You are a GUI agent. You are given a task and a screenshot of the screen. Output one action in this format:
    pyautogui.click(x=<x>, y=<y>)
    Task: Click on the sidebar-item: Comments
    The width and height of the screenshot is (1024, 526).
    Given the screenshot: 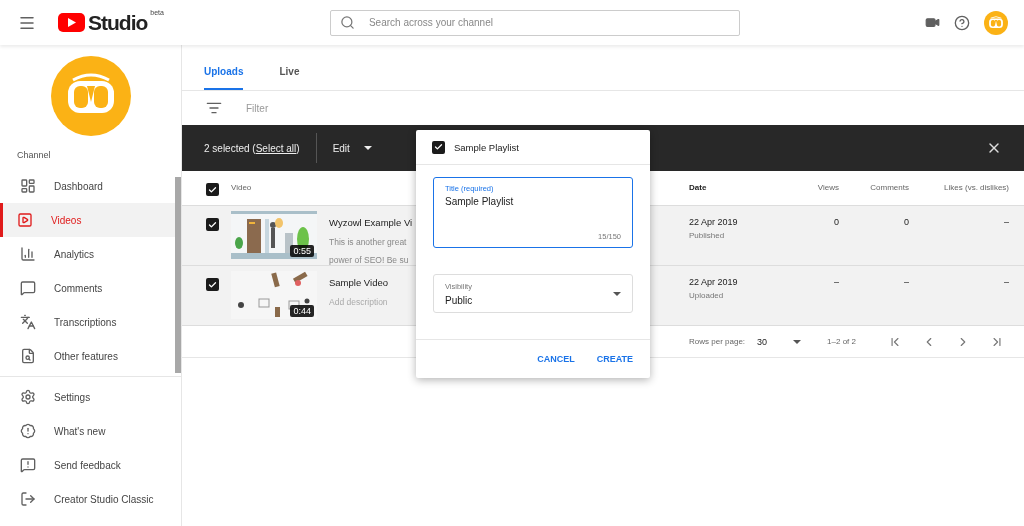 What is the action you would take?
    pyautogui.click(x=87, y=288)
    